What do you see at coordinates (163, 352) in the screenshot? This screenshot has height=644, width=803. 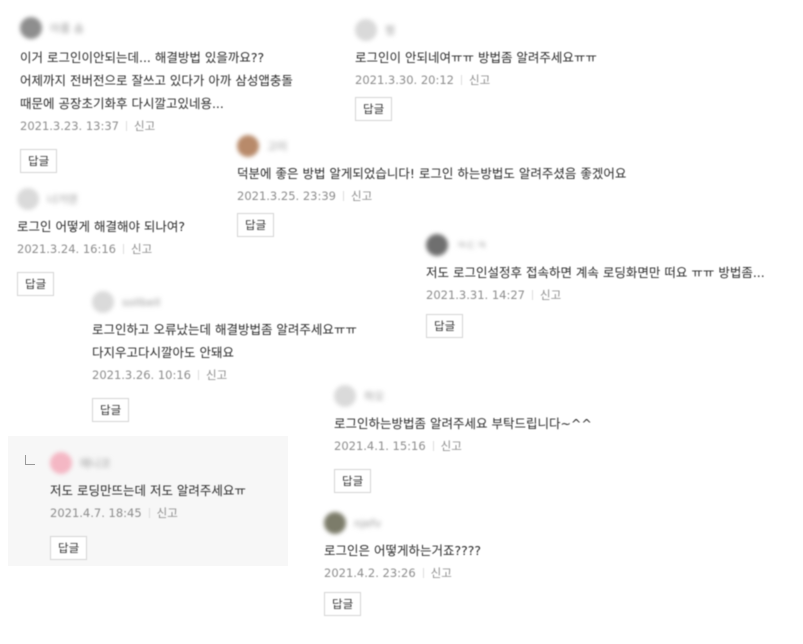 I see `comment-line: 다지우고다시깔아도 안돼요` at bounding box center [163, 352].